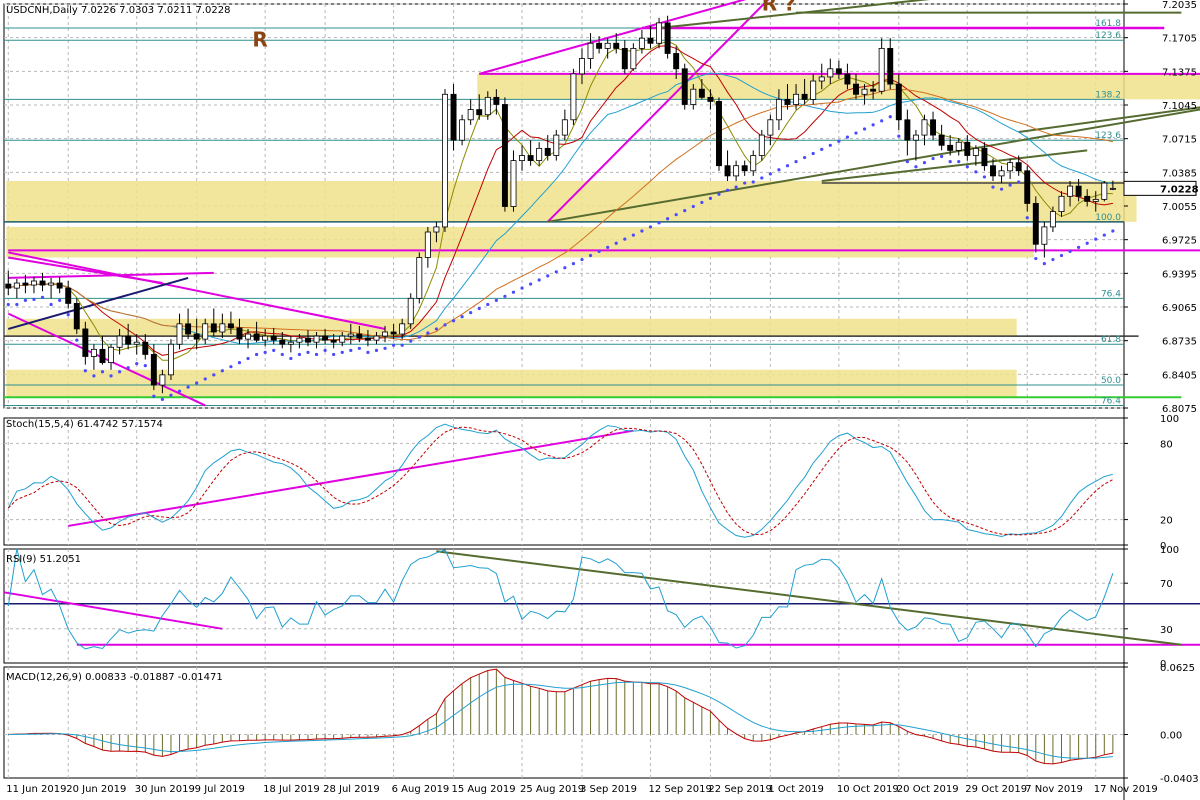  I want to click on price-axis-label: 7.1705, so click(1179, 39).